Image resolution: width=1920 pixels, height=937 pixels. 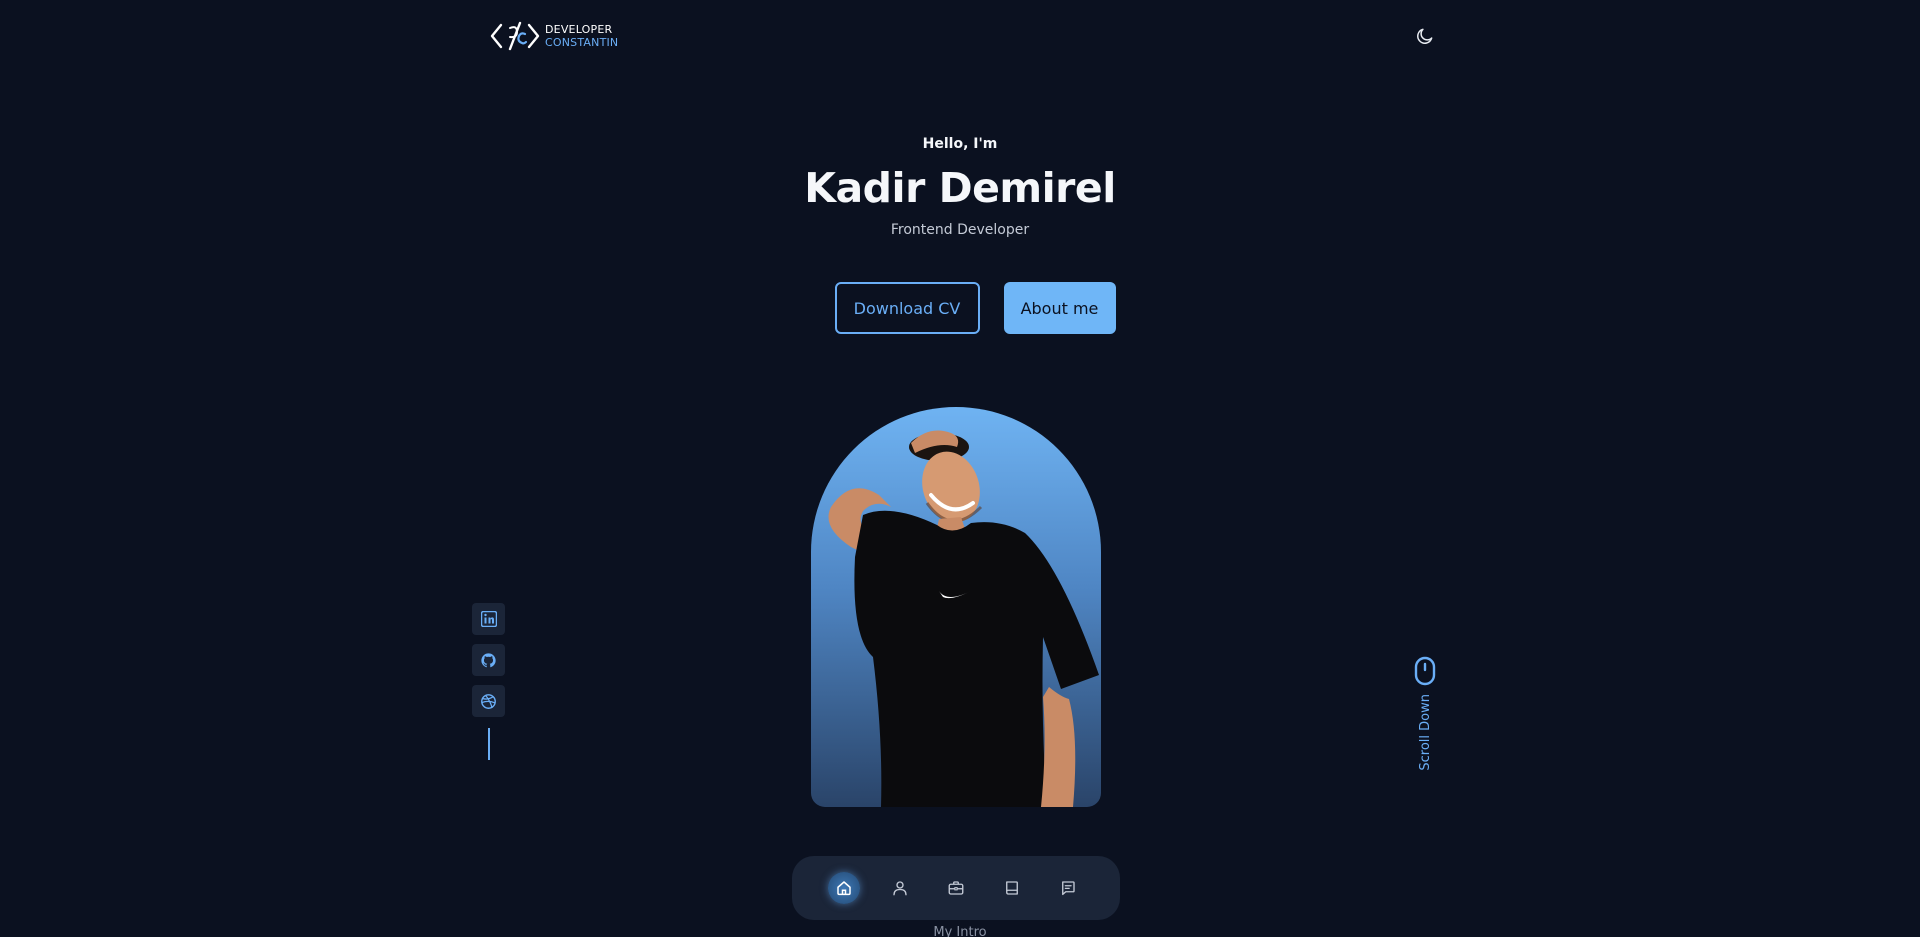 I want to click on nav-item-about, so click(x=900, y=888).